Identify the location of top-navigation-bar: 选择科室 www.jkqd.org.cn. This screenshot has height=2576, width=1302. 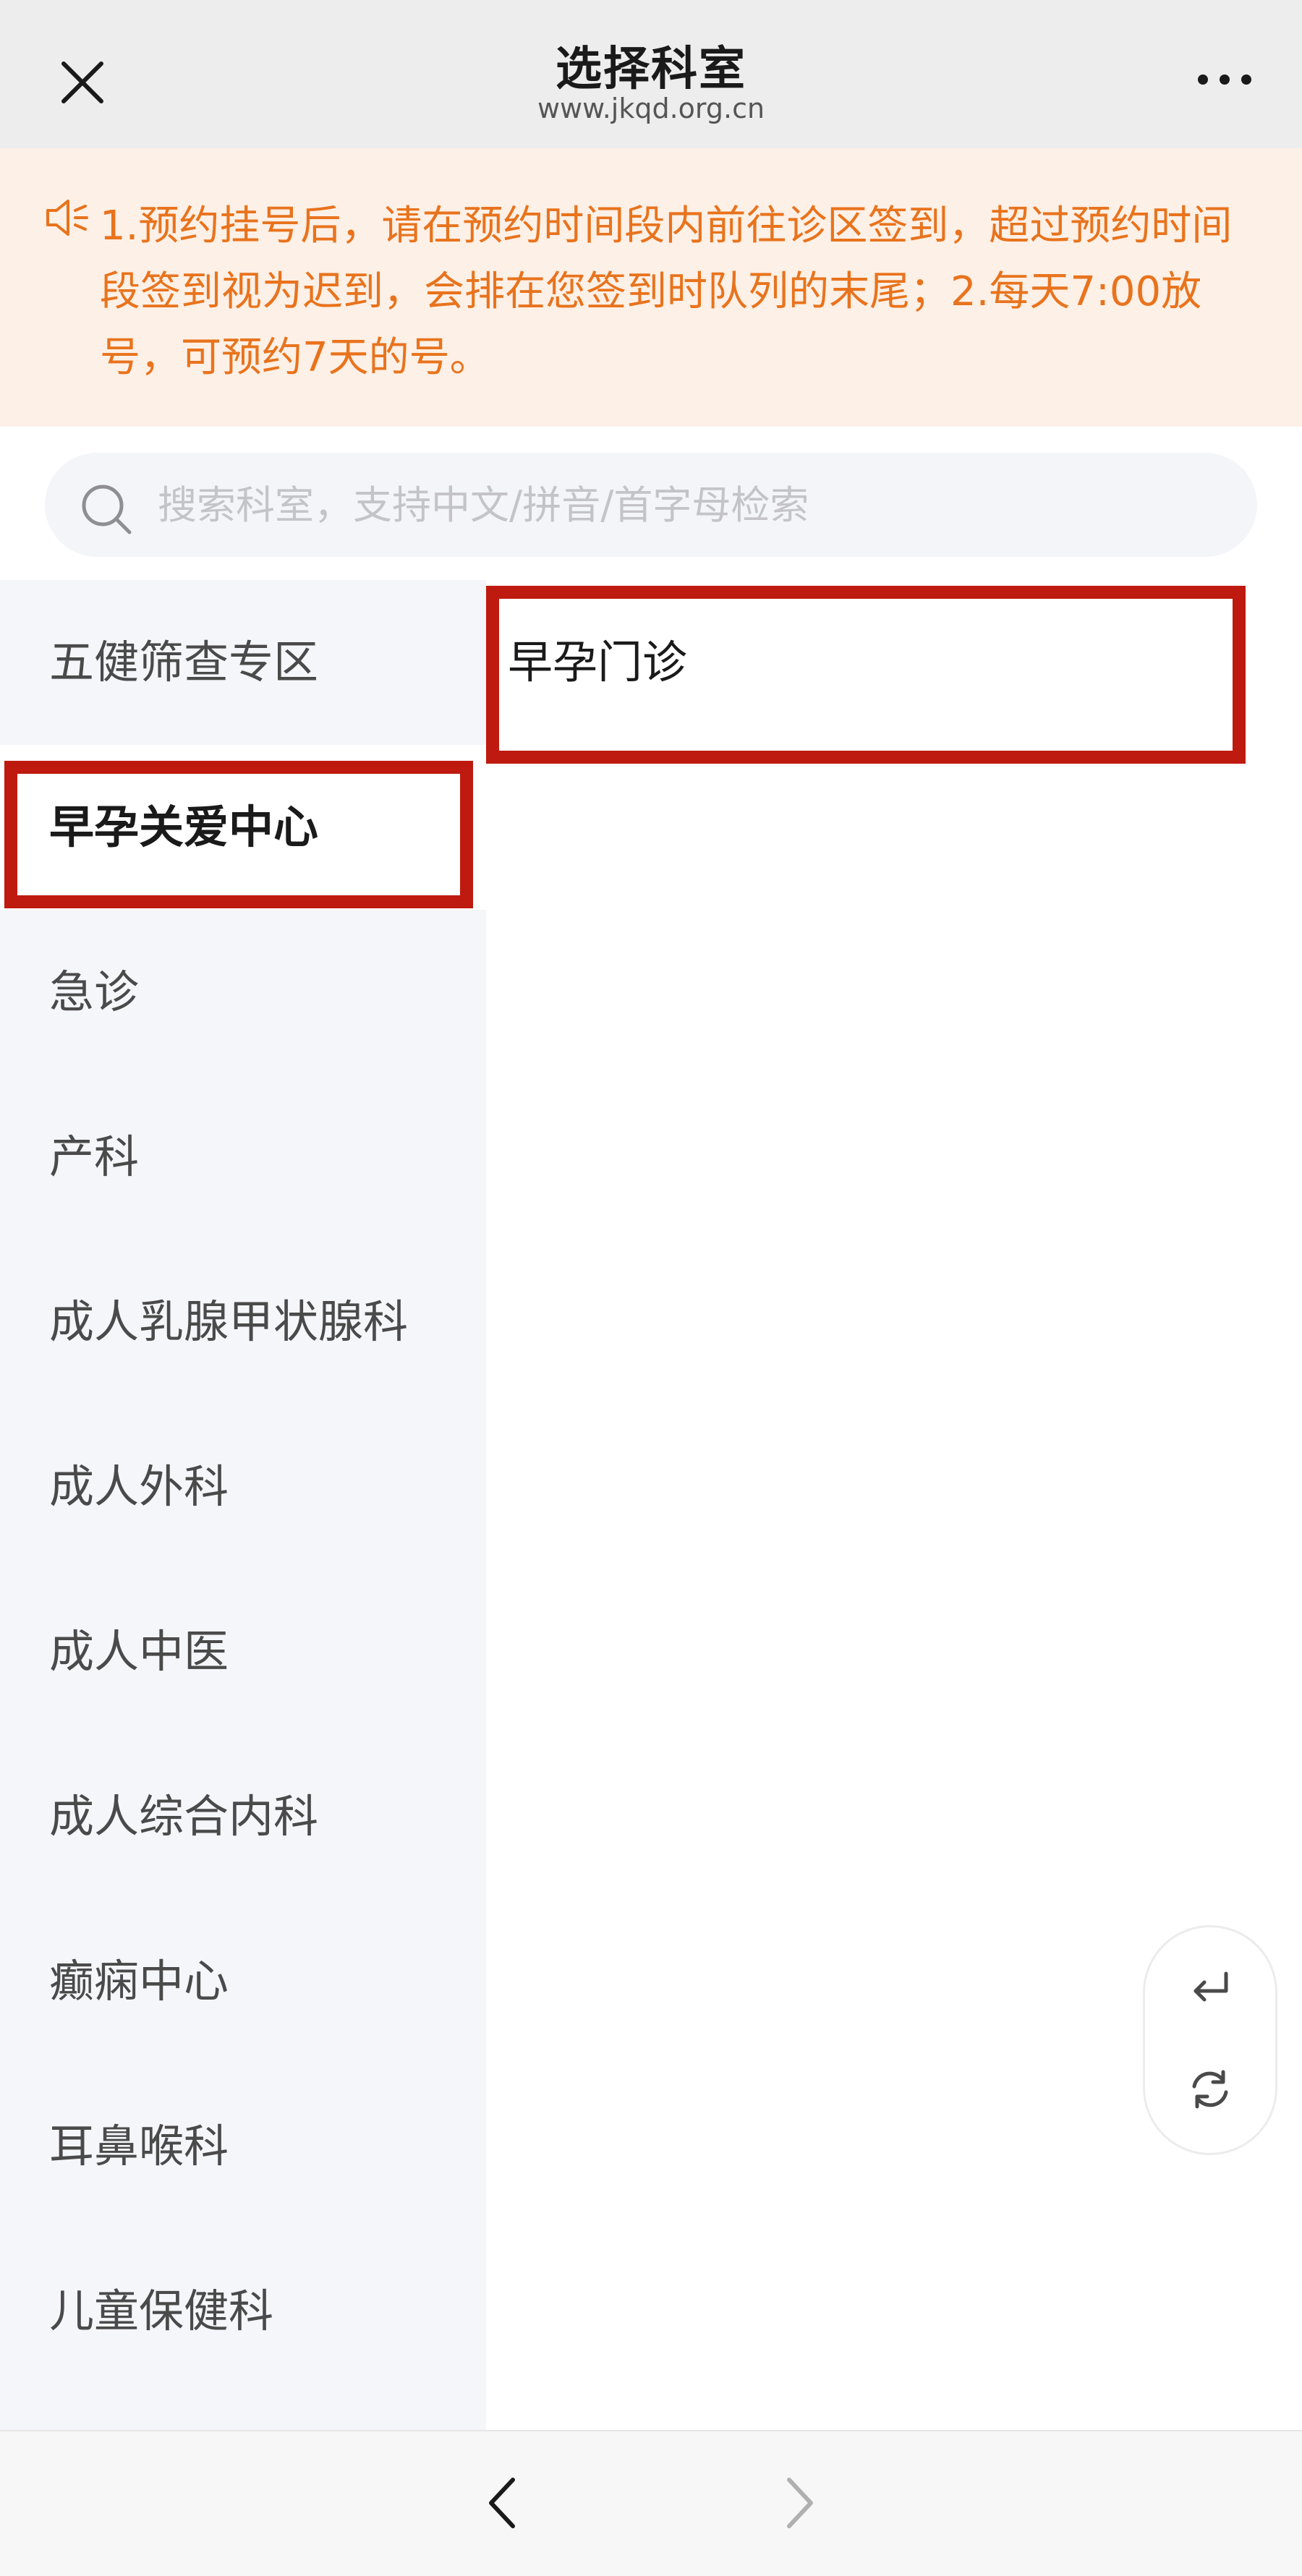
(651, 74).